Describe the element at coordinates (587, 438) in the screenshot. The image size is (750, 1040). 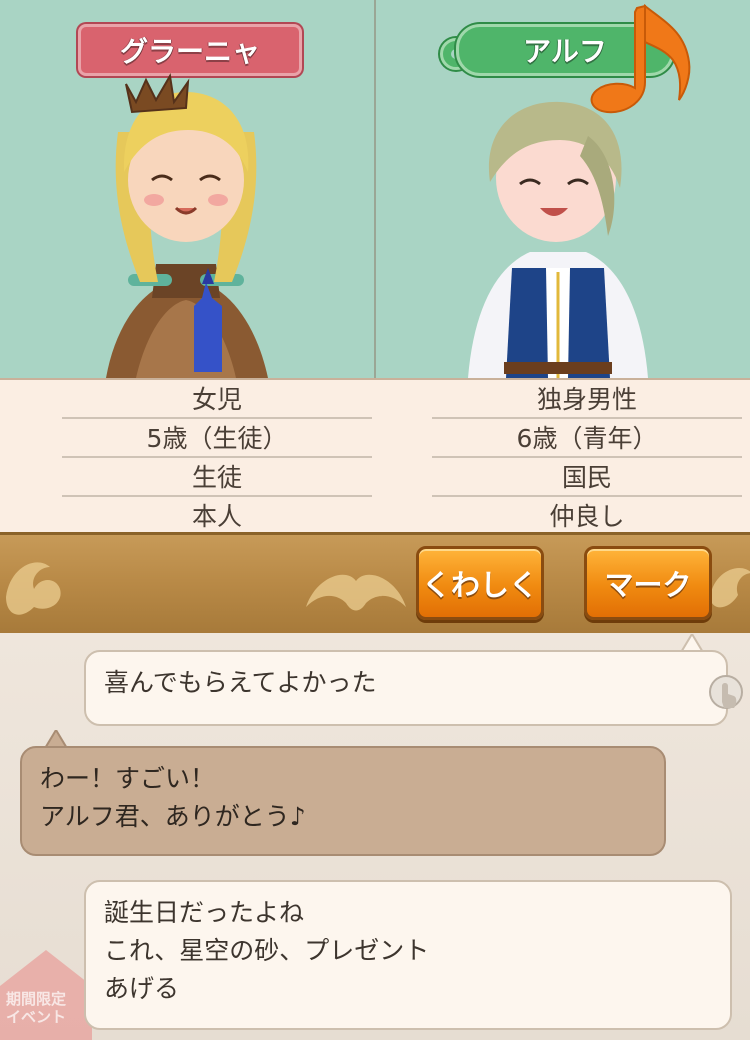
I see `right-info-age: 6歳（青年）` at that location.